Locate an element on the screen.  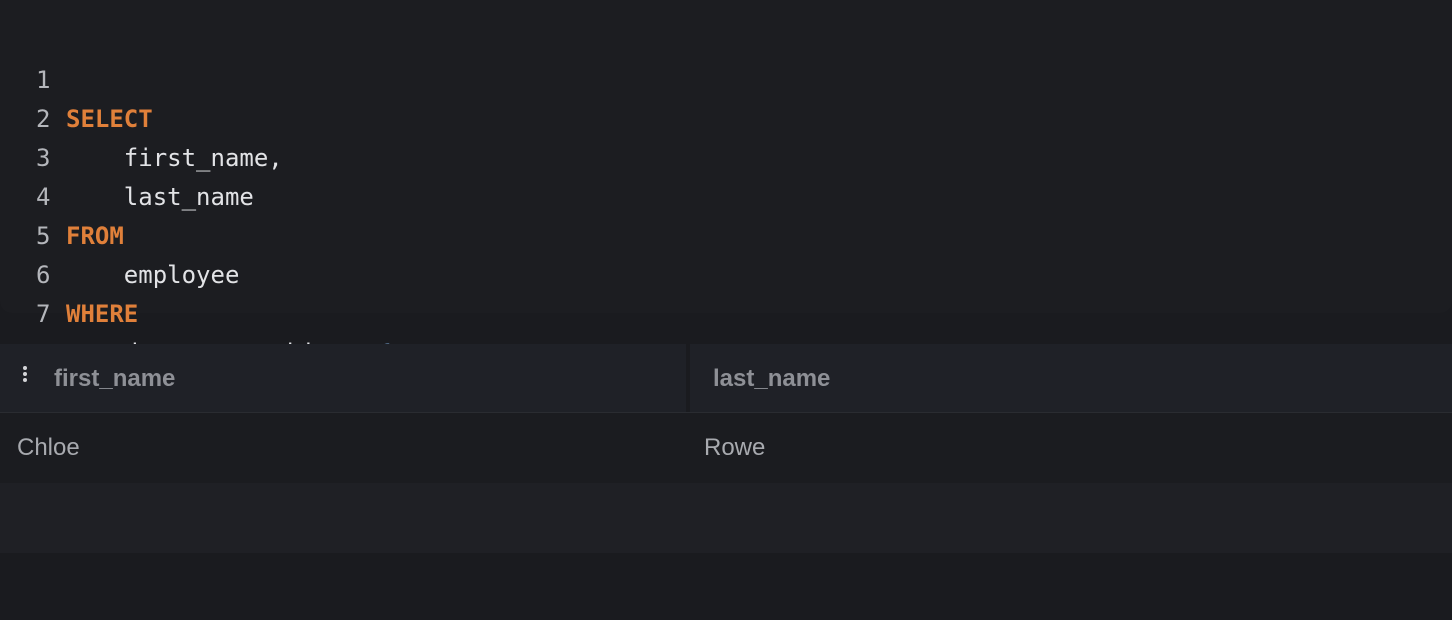
code-text: employee is located at coordinates (153, 275).